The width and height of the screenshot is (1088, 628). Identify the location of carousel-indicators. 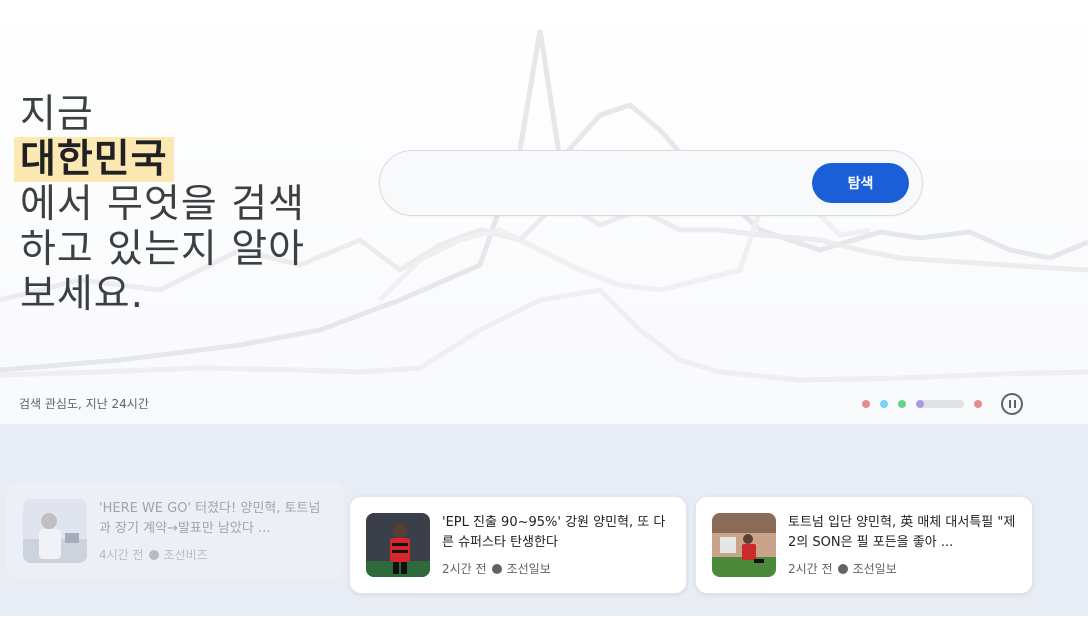
(927, 404).